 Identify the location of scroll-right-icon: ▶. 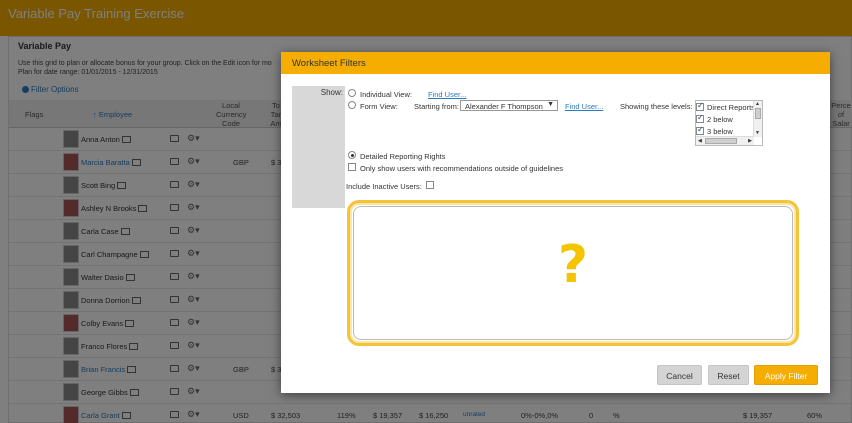
(750, 141).